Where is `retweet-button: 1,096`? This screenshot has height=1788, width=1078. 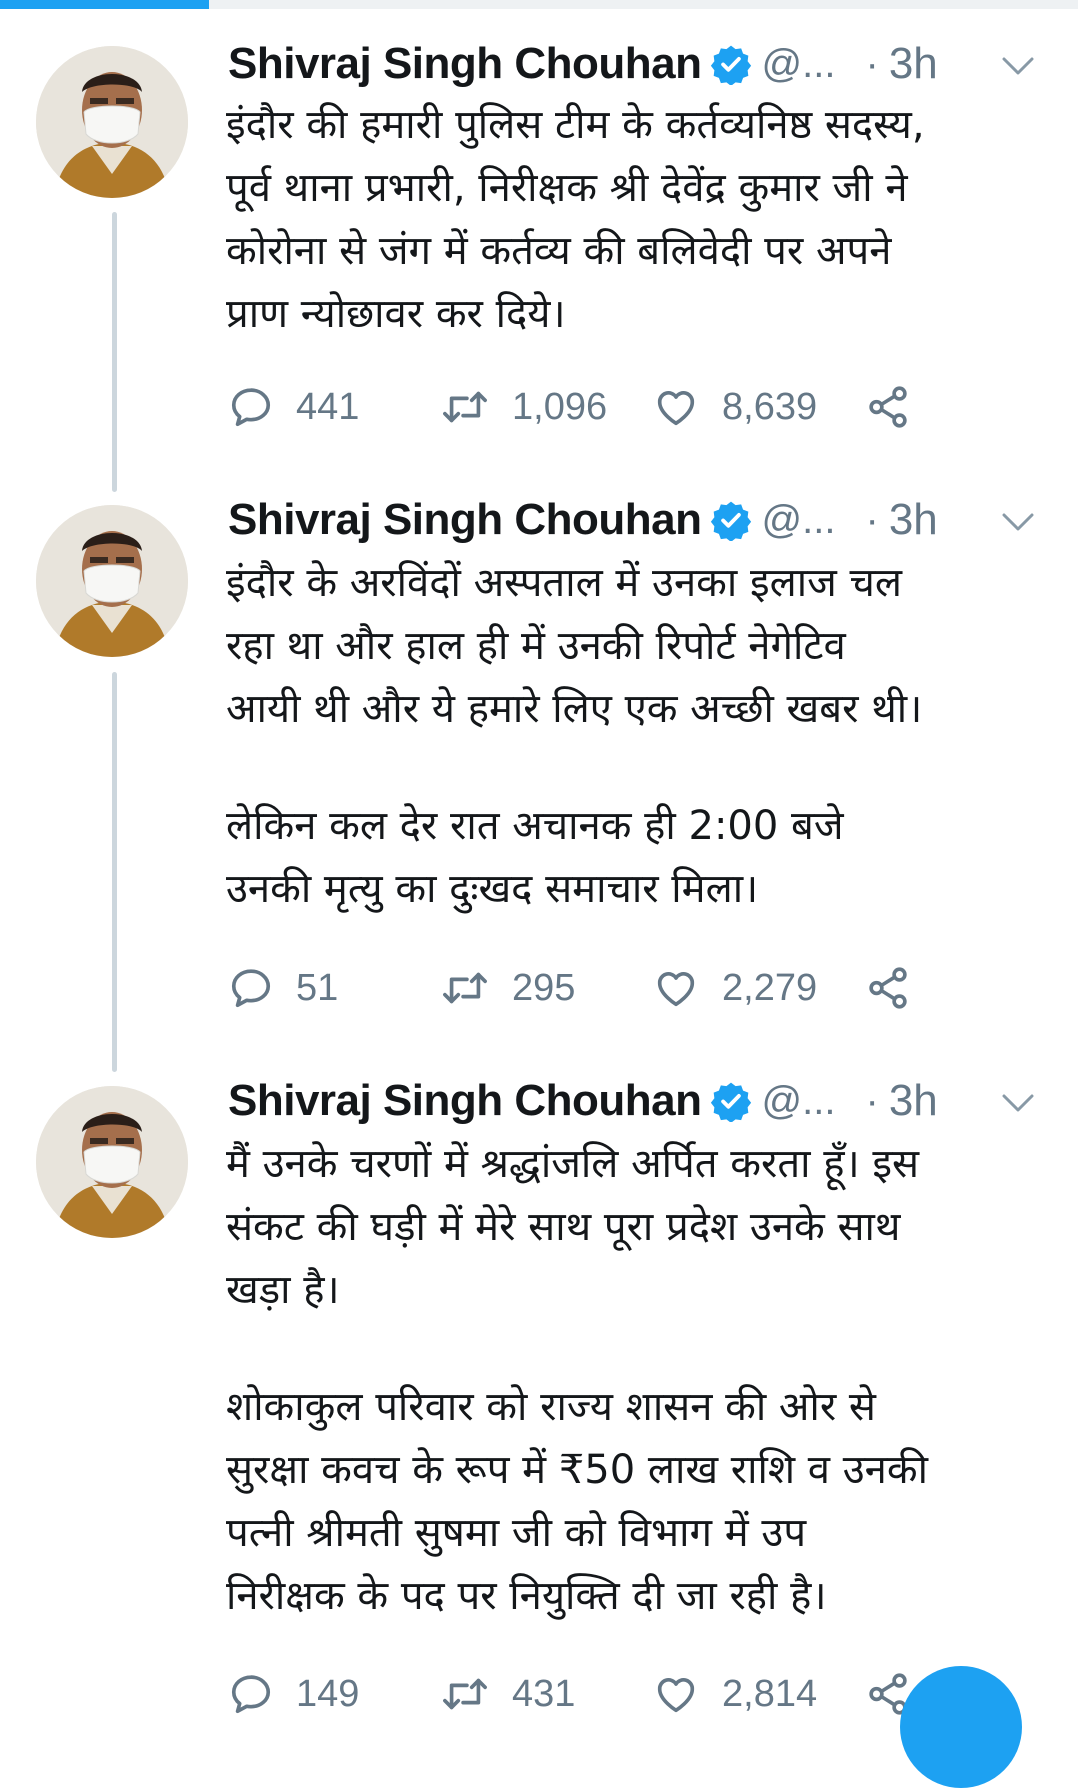 retweet-button: 1,096 is located at coordinates (523, 407).